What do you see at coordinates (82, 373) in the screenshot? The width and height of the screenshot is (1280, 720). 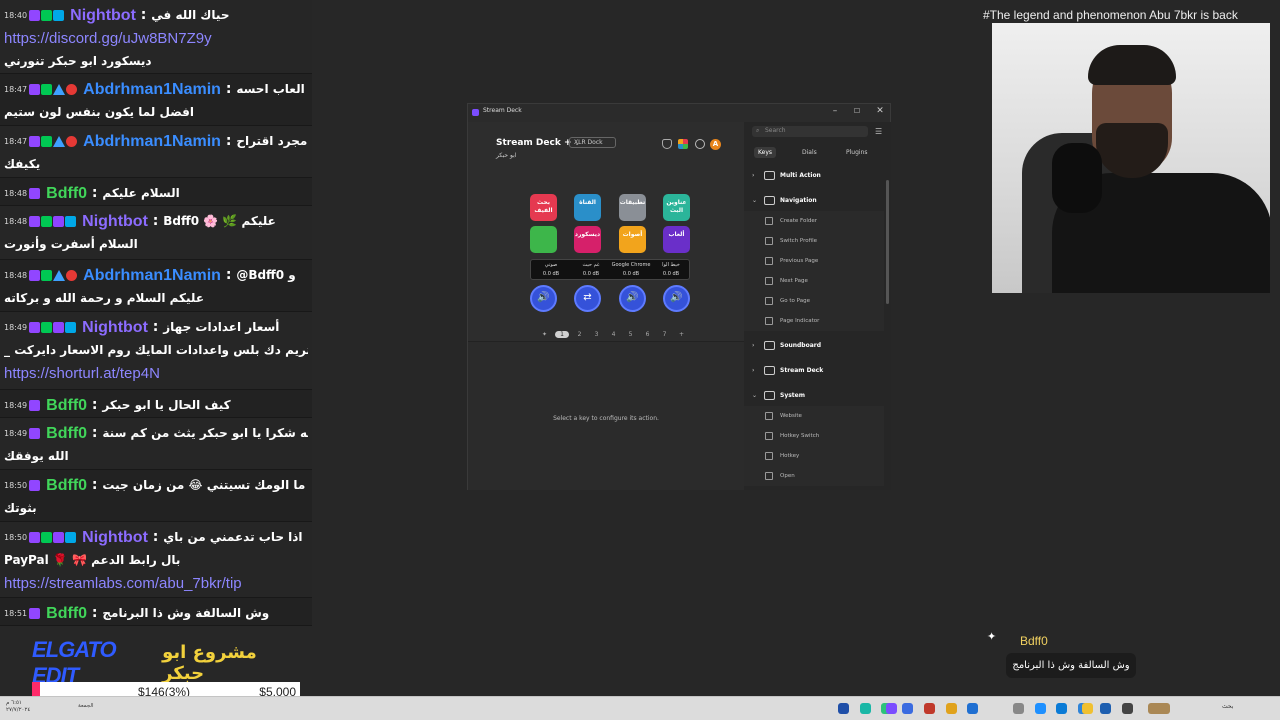 I see `message-link: https://shorturl.at/tep4N` at bounding box center [82, 373].